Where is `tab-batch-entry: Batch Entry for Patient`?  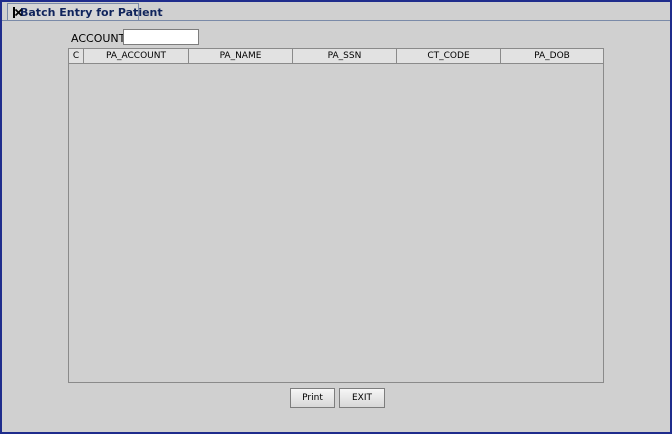
tab-batch-entry: Batch Entry for Patient is located at coordinates (85, 11).